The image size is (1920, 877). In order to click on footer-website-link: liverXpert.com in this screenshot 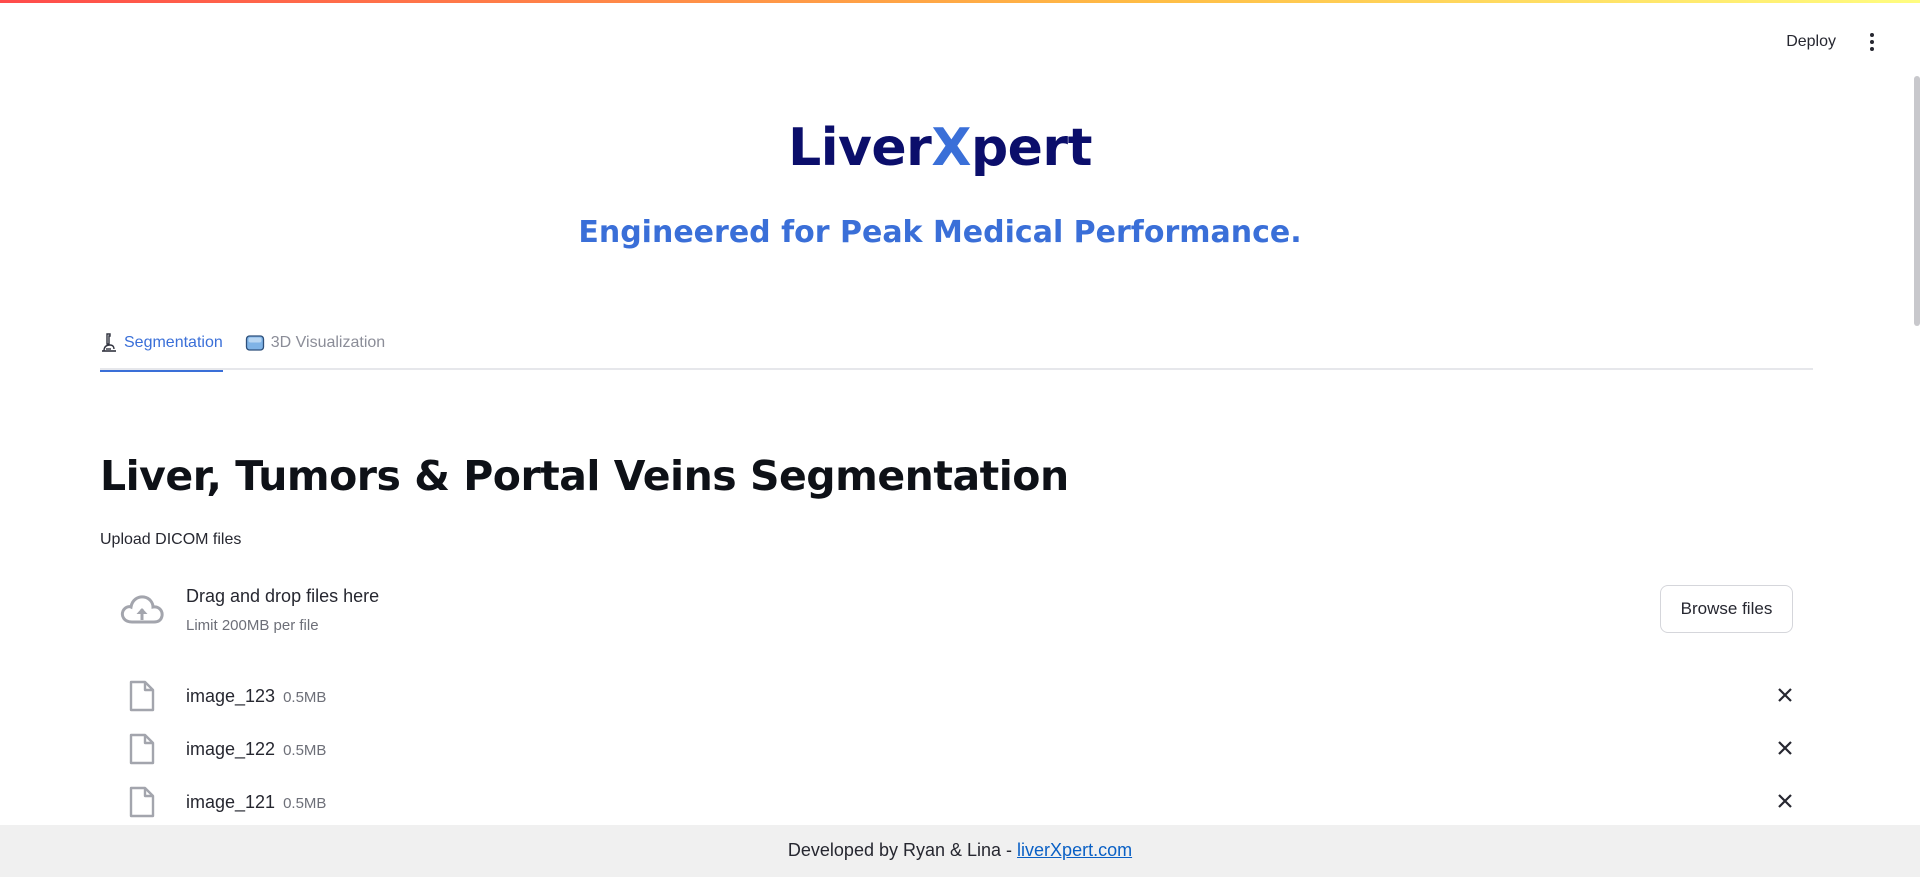, I will do `click(1074, 850)`.